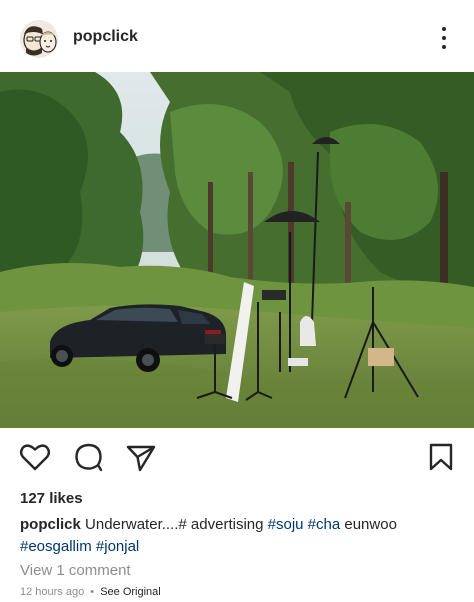  What do you see at coordinates (286, 524) in the screenshot?
I see `hashtag-soju: #soju` at bounding box center [286, 524].